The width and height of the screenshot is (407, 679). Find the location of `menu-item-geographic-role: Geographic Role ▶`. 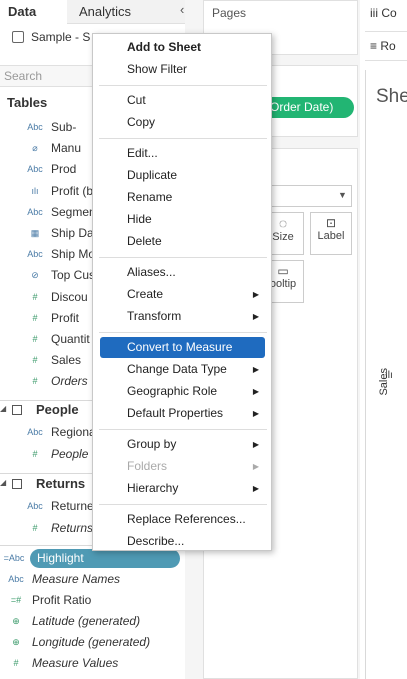

menu-item-geographic-role: Geographic Role ▶ is located at coordinates (182, 391).